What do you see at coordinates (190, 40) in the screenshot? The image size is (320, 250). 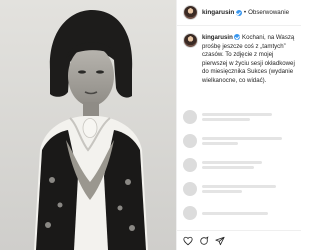 I see `caption-avatar` at bounding box center [190, 40].